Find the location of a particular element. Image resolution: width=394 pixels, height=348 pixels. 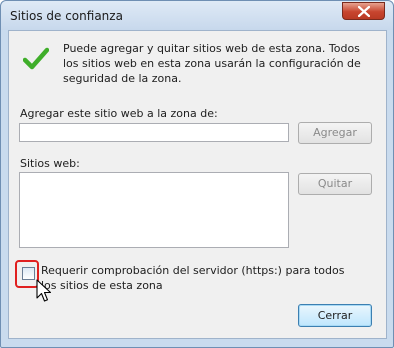

title-bar: Sitios de confianza is located at coordinates (197, 15).